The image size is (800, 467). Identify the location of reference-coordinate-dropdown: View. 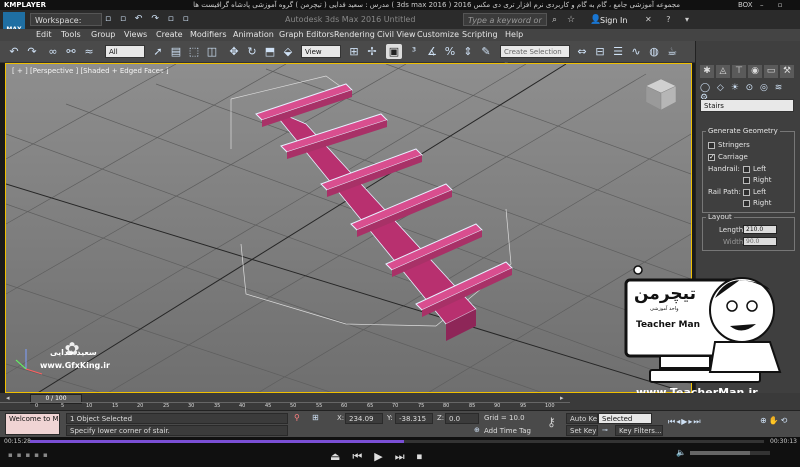
(321, 51).